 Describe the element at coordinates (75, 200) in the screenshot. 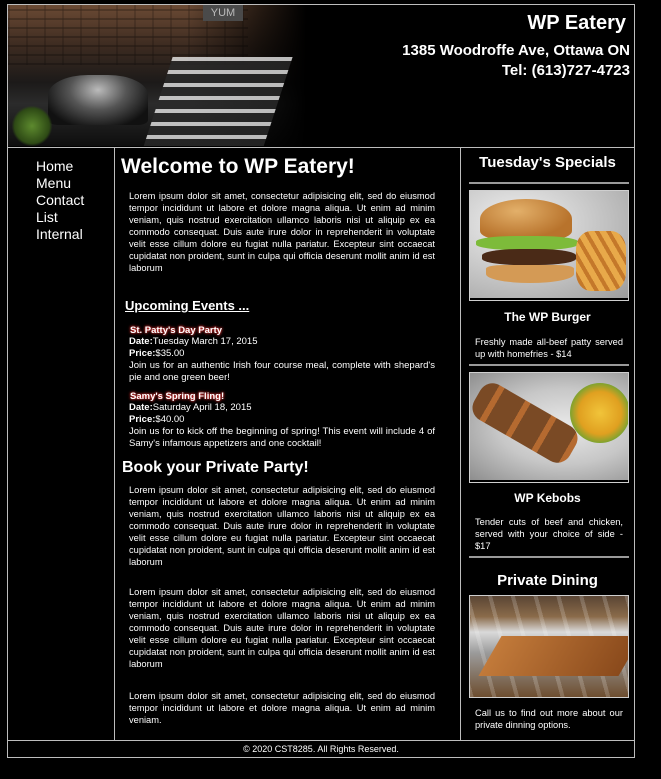

I see `nav-item-contact: Contact` at that location.